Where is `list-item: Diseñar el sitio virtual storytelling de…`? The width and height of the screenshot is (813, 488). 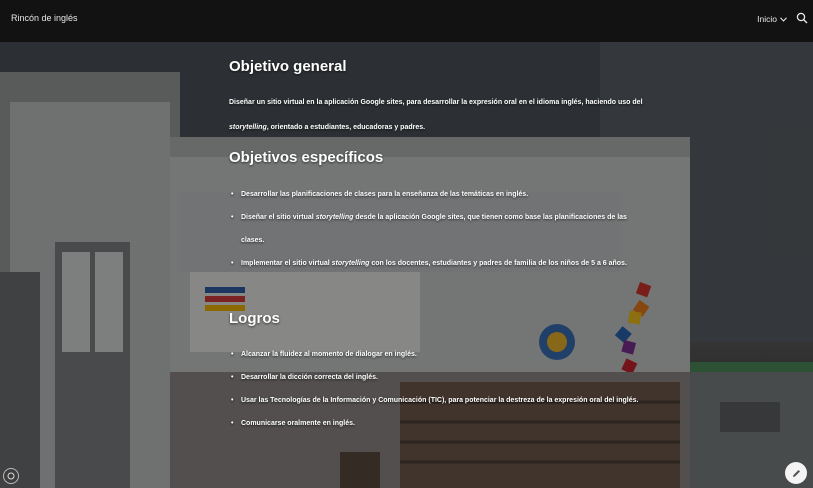 list-item: Diseñar el sitio virtual storytelling de… is located at coordinates (439, 229).